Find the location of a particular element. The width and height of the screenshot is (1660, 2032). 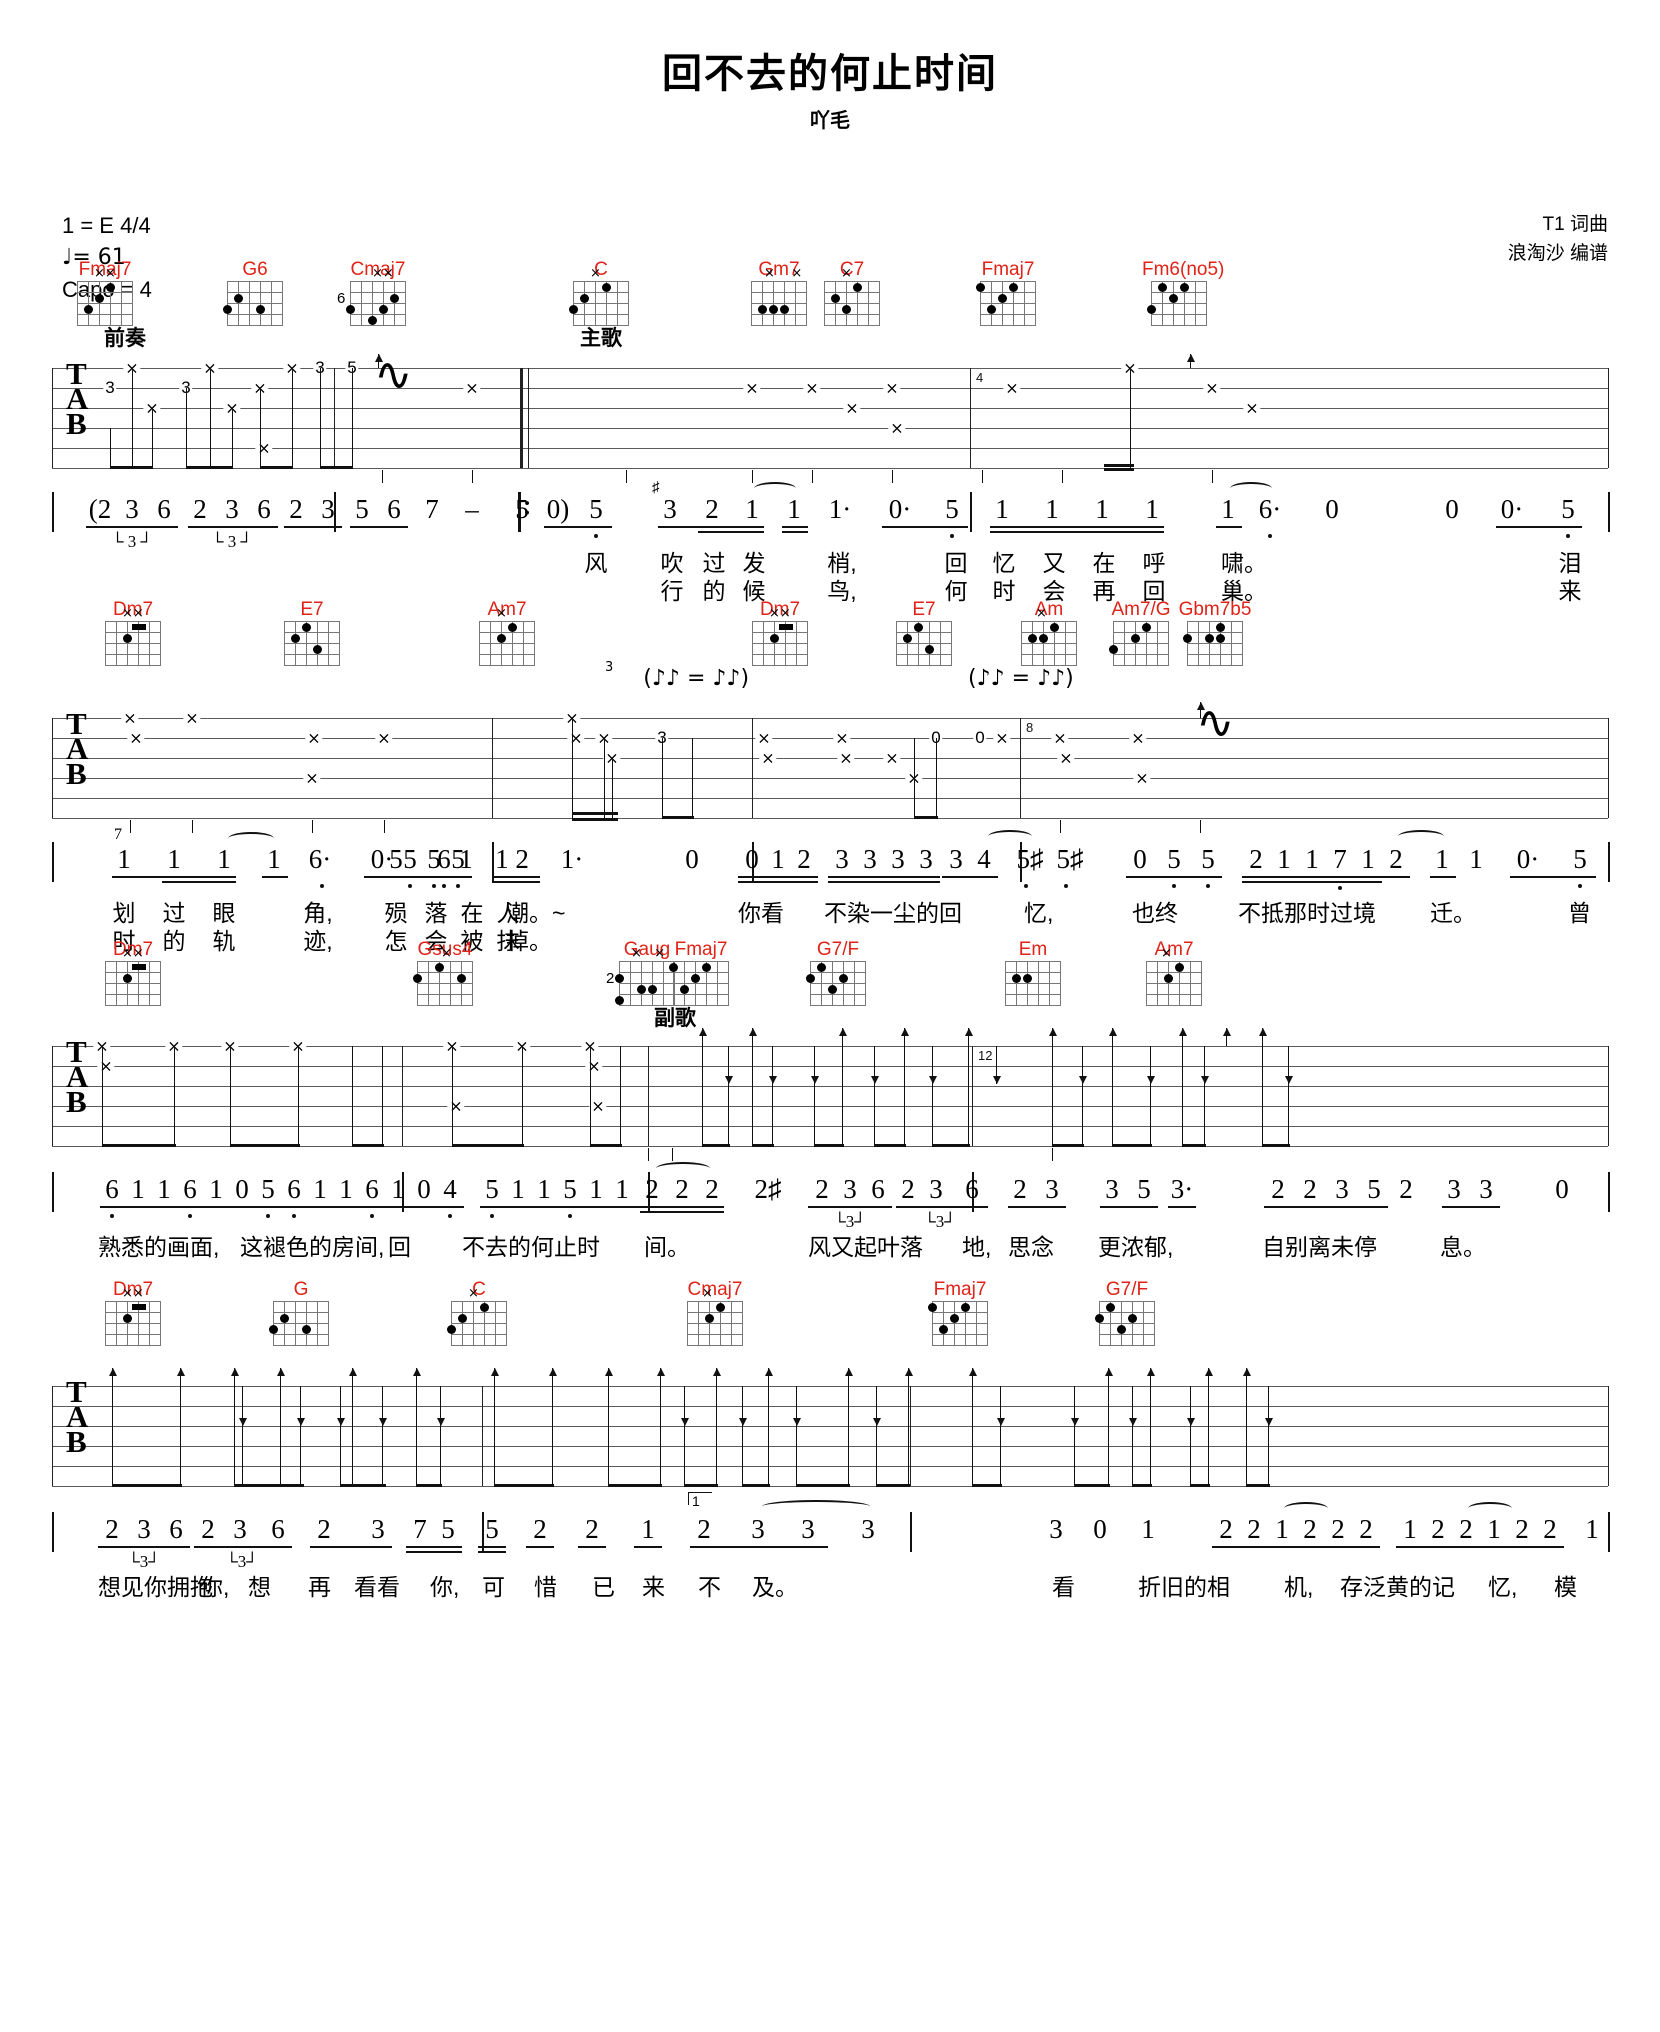

lyric-phrase: 想见你拥抱 is located at coordinates (155, 1587).